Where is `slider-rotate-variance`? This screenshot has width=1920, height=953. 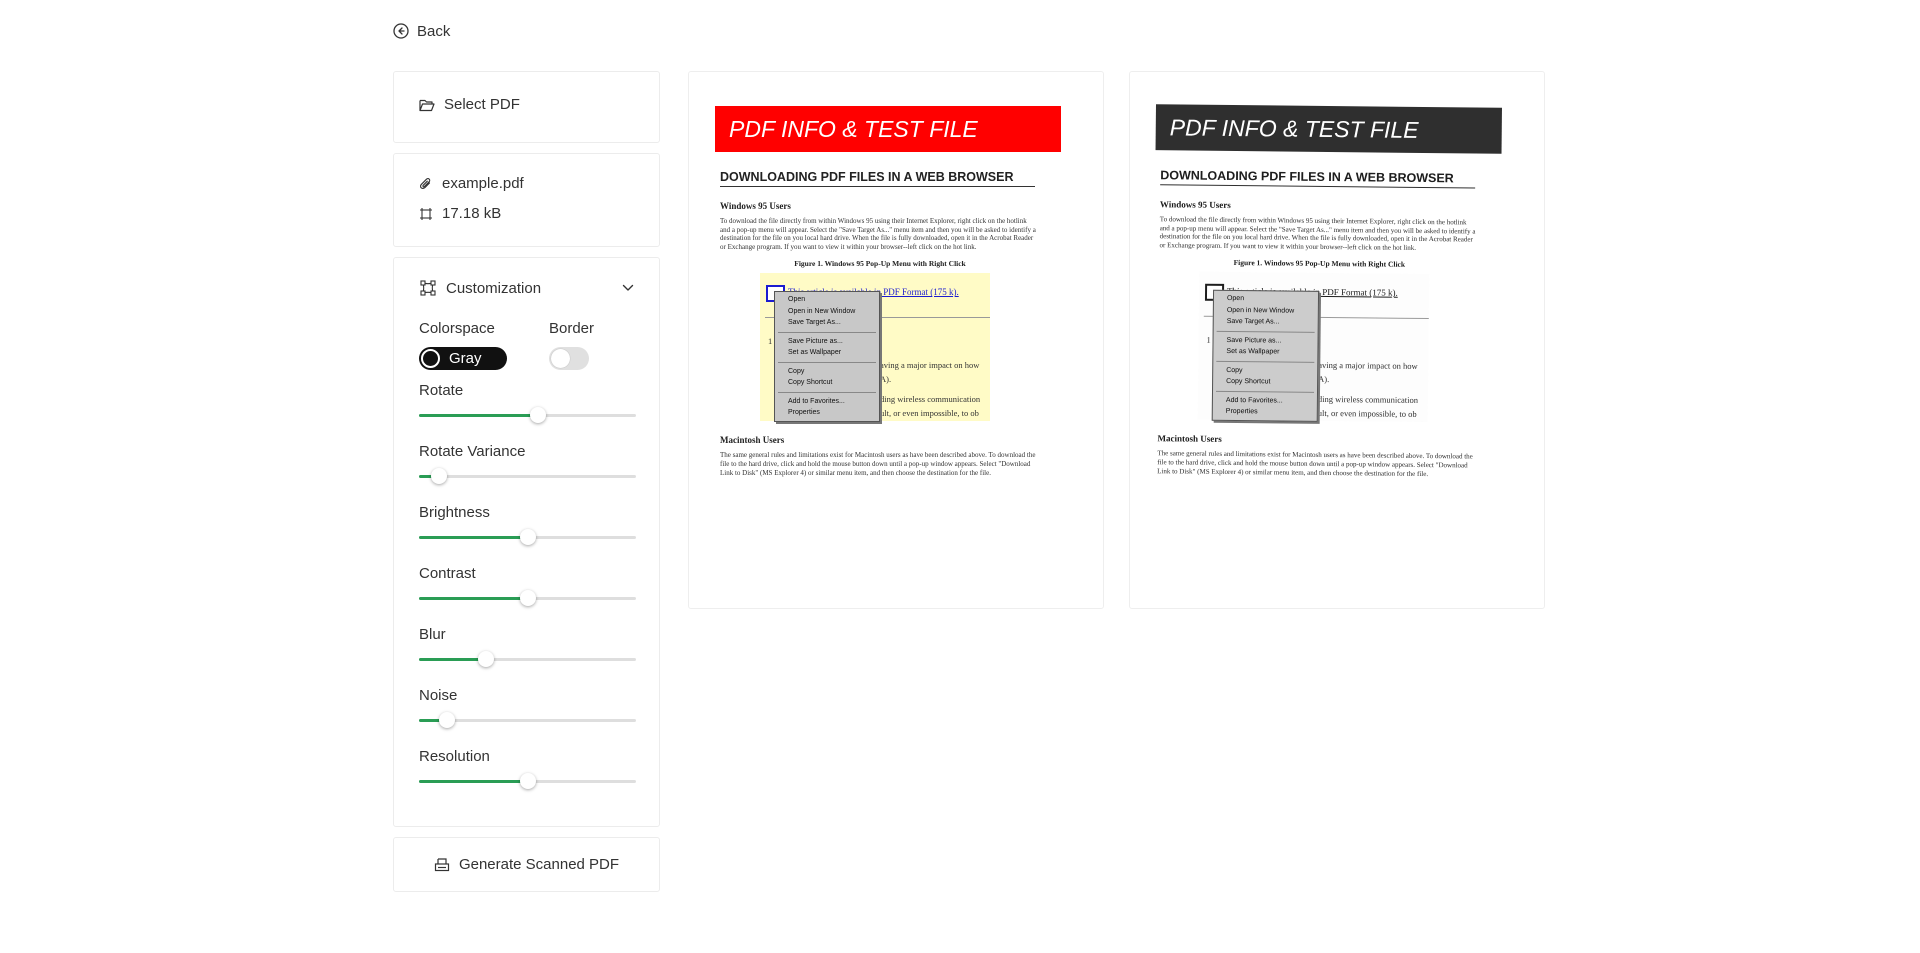
slider-rotate-variance is located at coordinates (527, 476).